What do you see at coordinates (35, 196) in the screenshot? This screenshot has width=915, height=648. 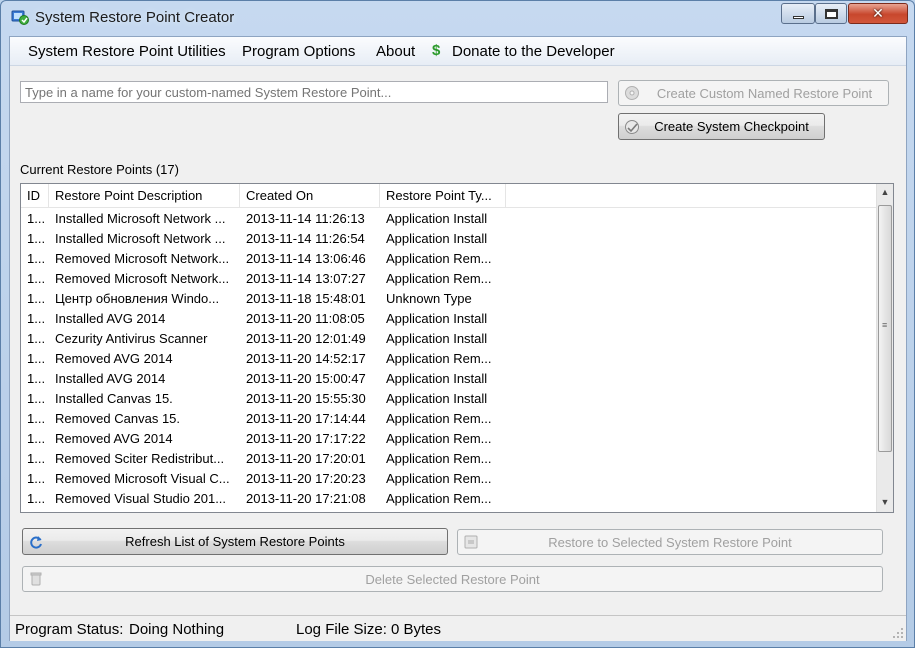 I see `column-header-id: ID` at bounding box center [35, 196].